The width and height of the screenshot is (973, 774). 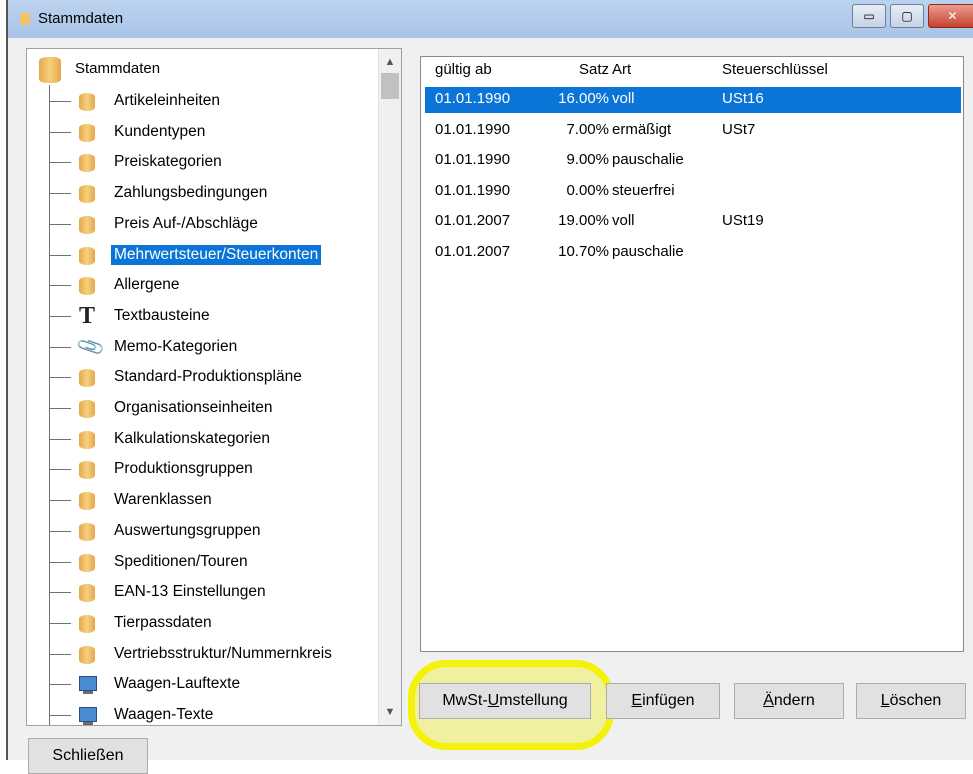 What do you see at coordinates (176, 346) in the screenshot?
I see `tree-item-label: Memo-Kategorien` at bounding box center [176, 346].